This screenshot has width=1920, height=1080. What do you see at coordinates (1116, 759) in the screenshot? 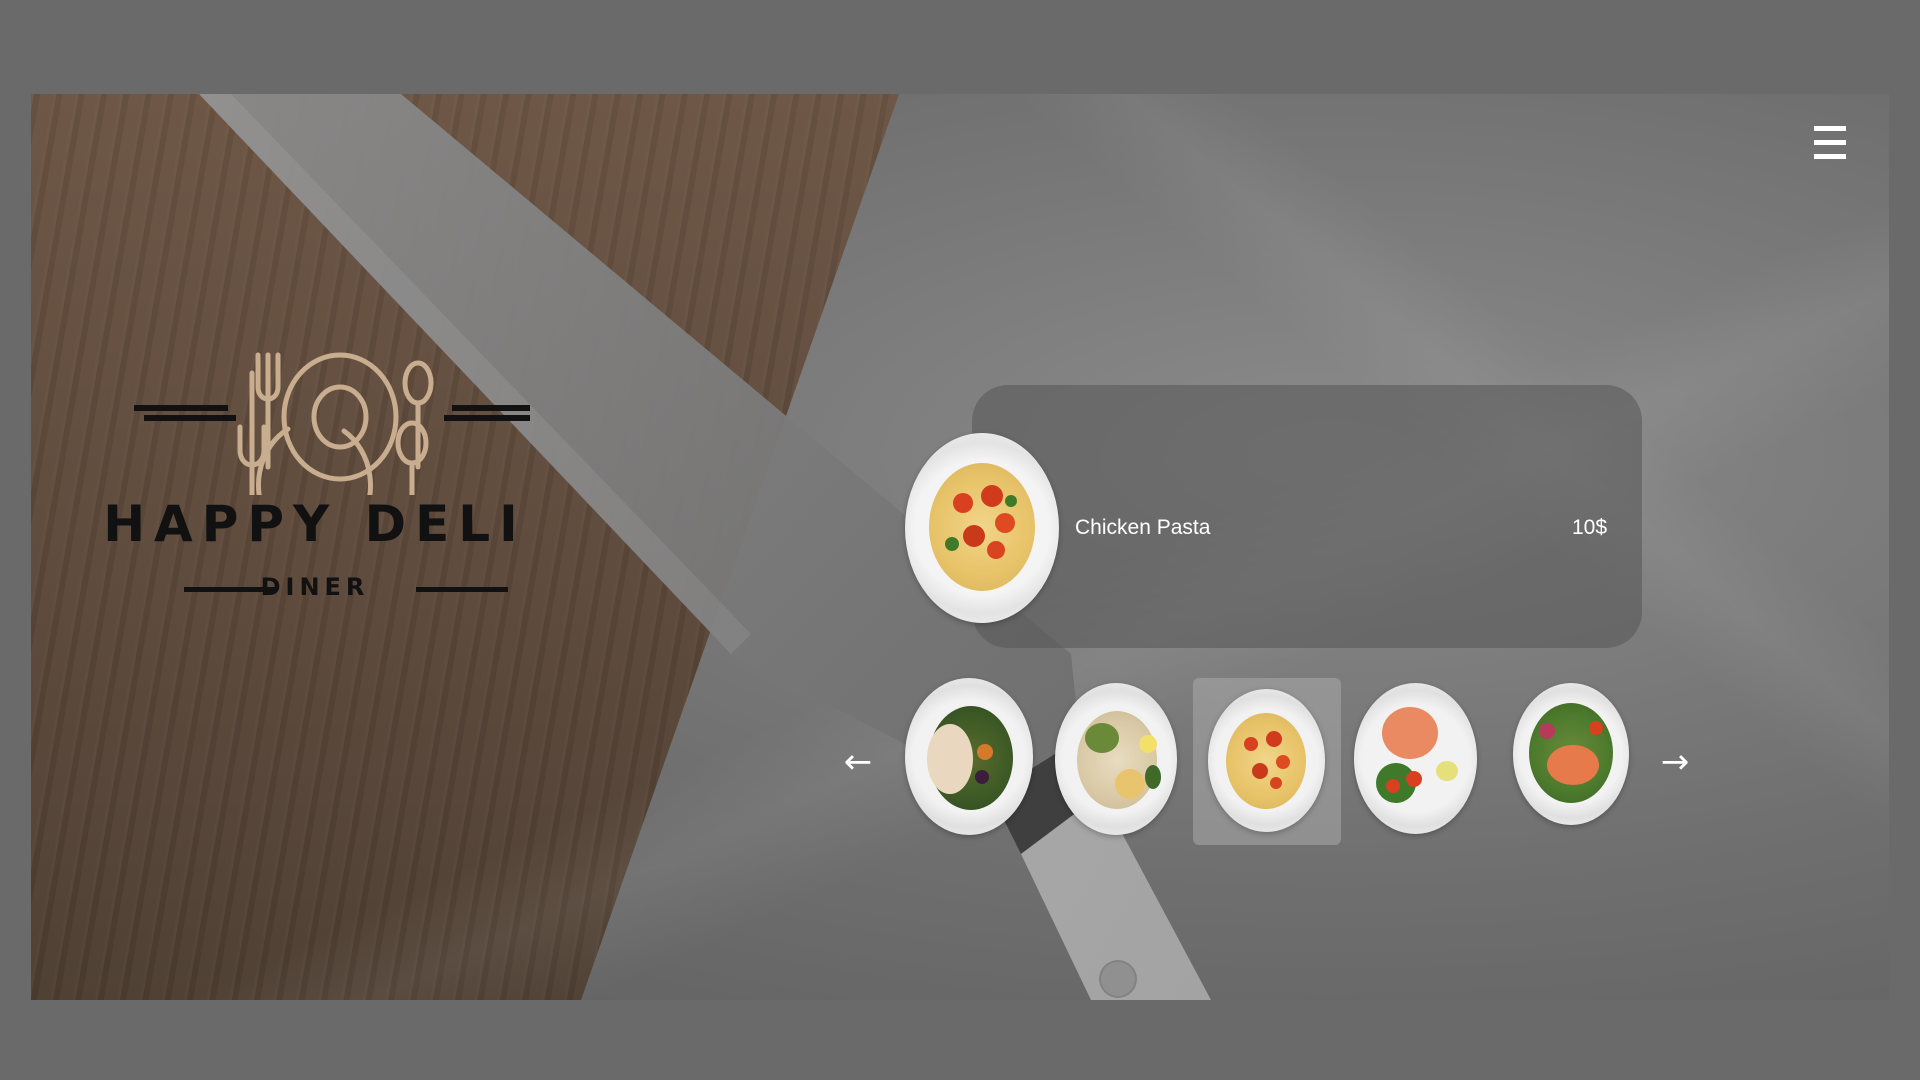
I see `carousel-item-chicken-rice-hummus` at bounding box center [1116, 759].